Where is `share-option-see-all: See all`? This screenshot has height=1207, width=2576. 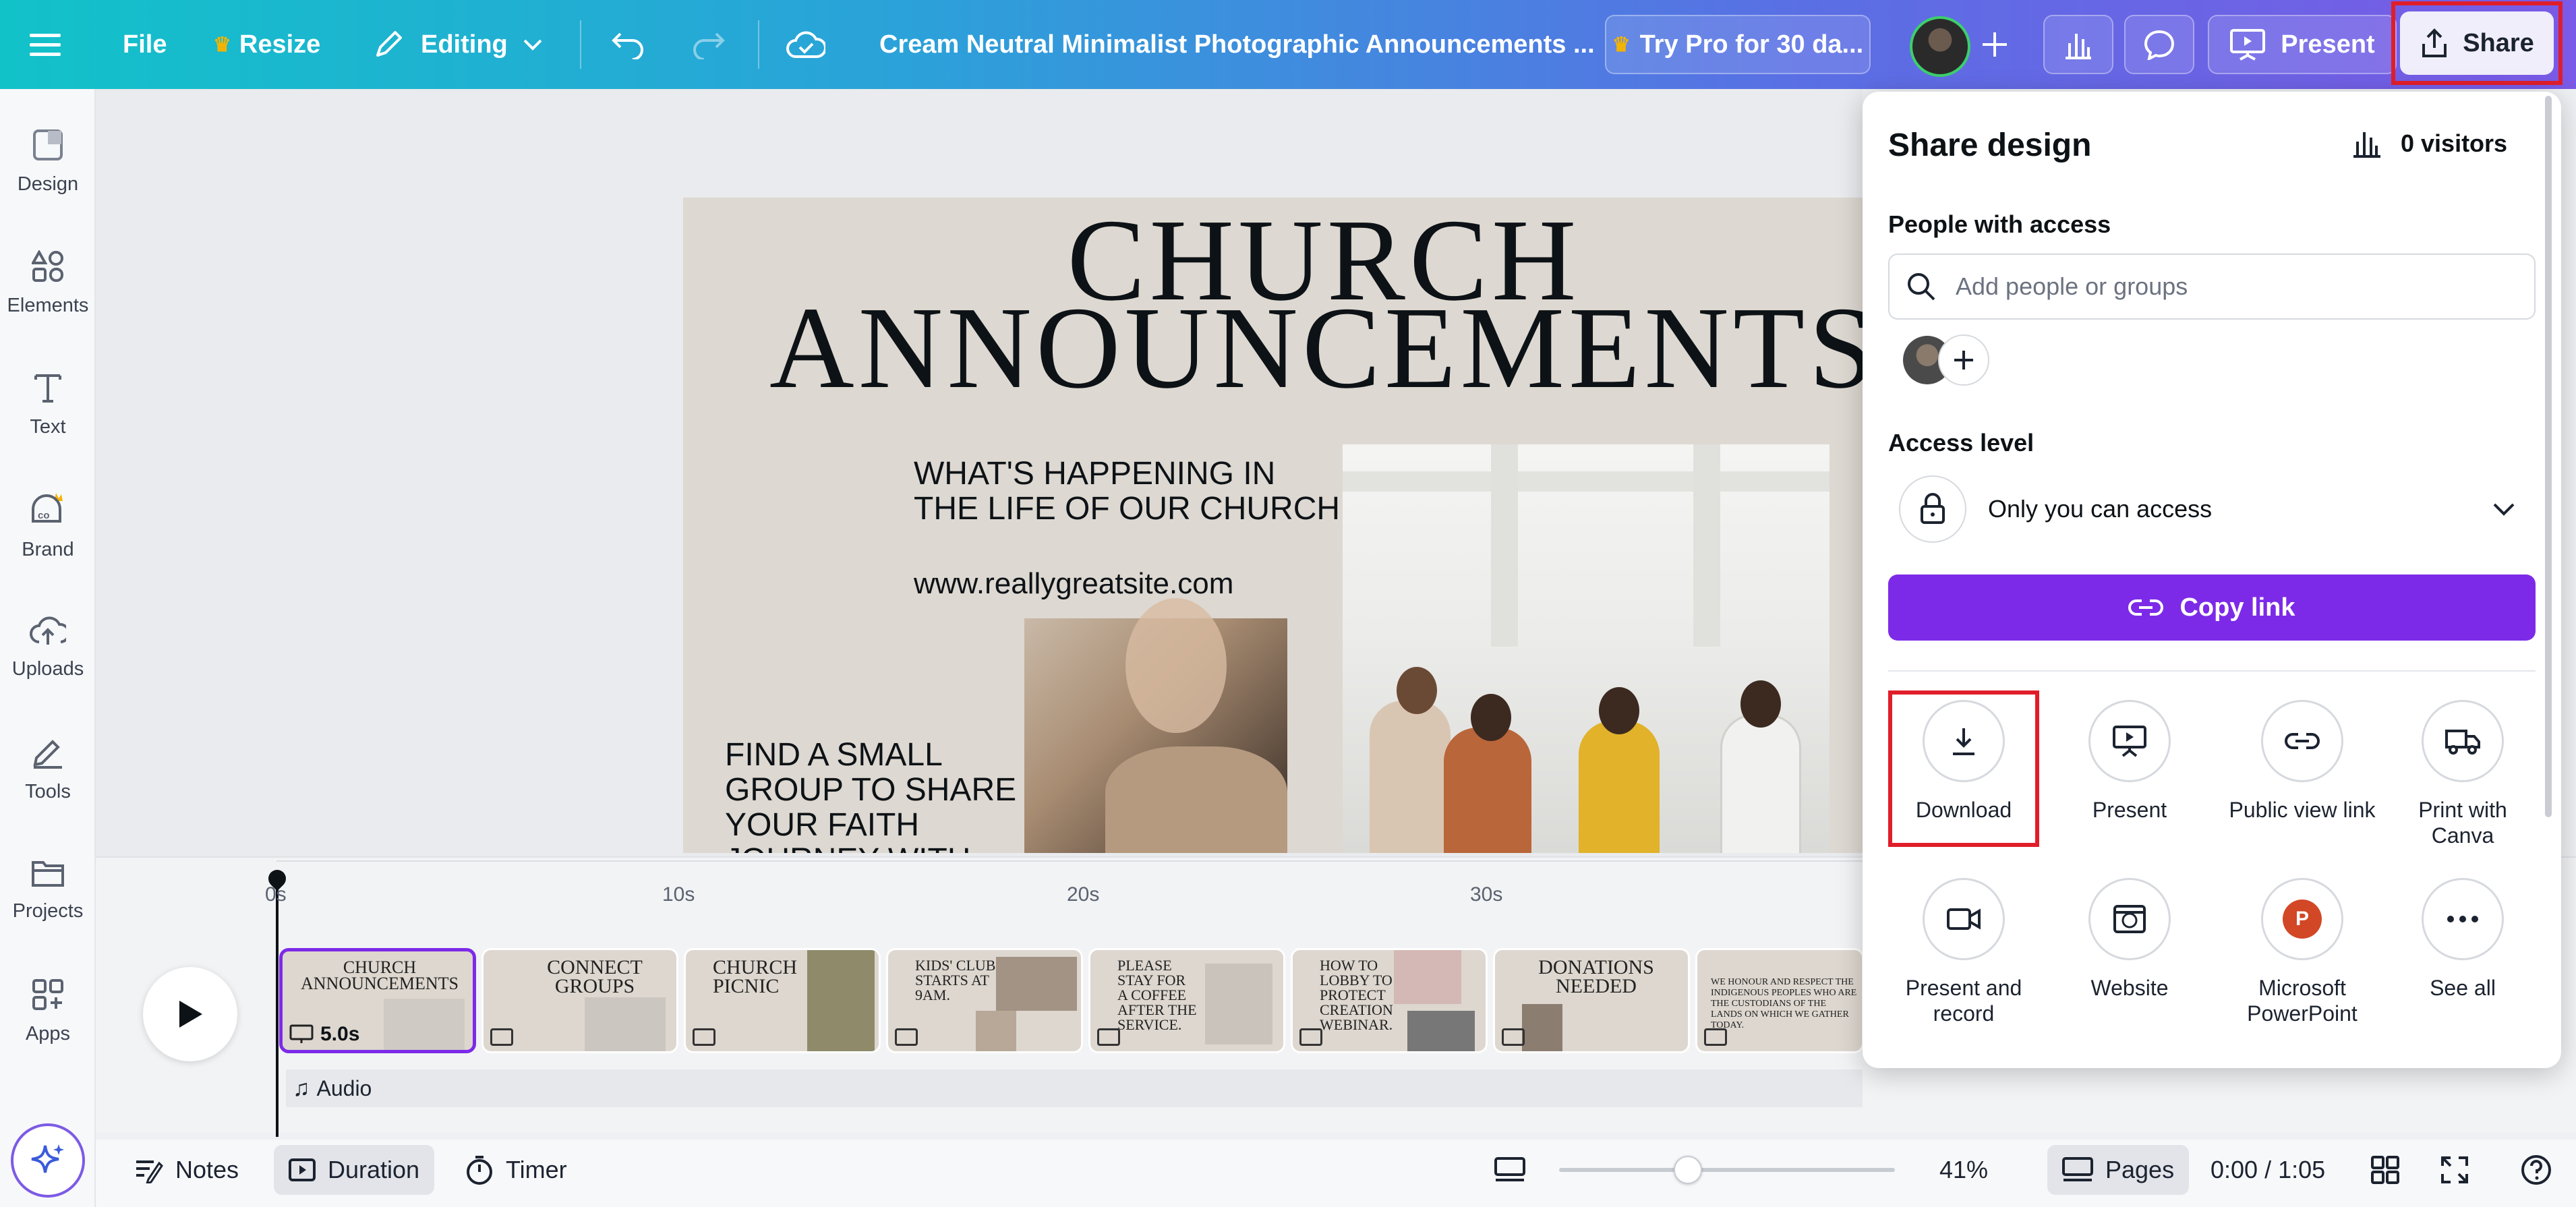
share-option-see-all: See all is located at coordinates (2463, 940).